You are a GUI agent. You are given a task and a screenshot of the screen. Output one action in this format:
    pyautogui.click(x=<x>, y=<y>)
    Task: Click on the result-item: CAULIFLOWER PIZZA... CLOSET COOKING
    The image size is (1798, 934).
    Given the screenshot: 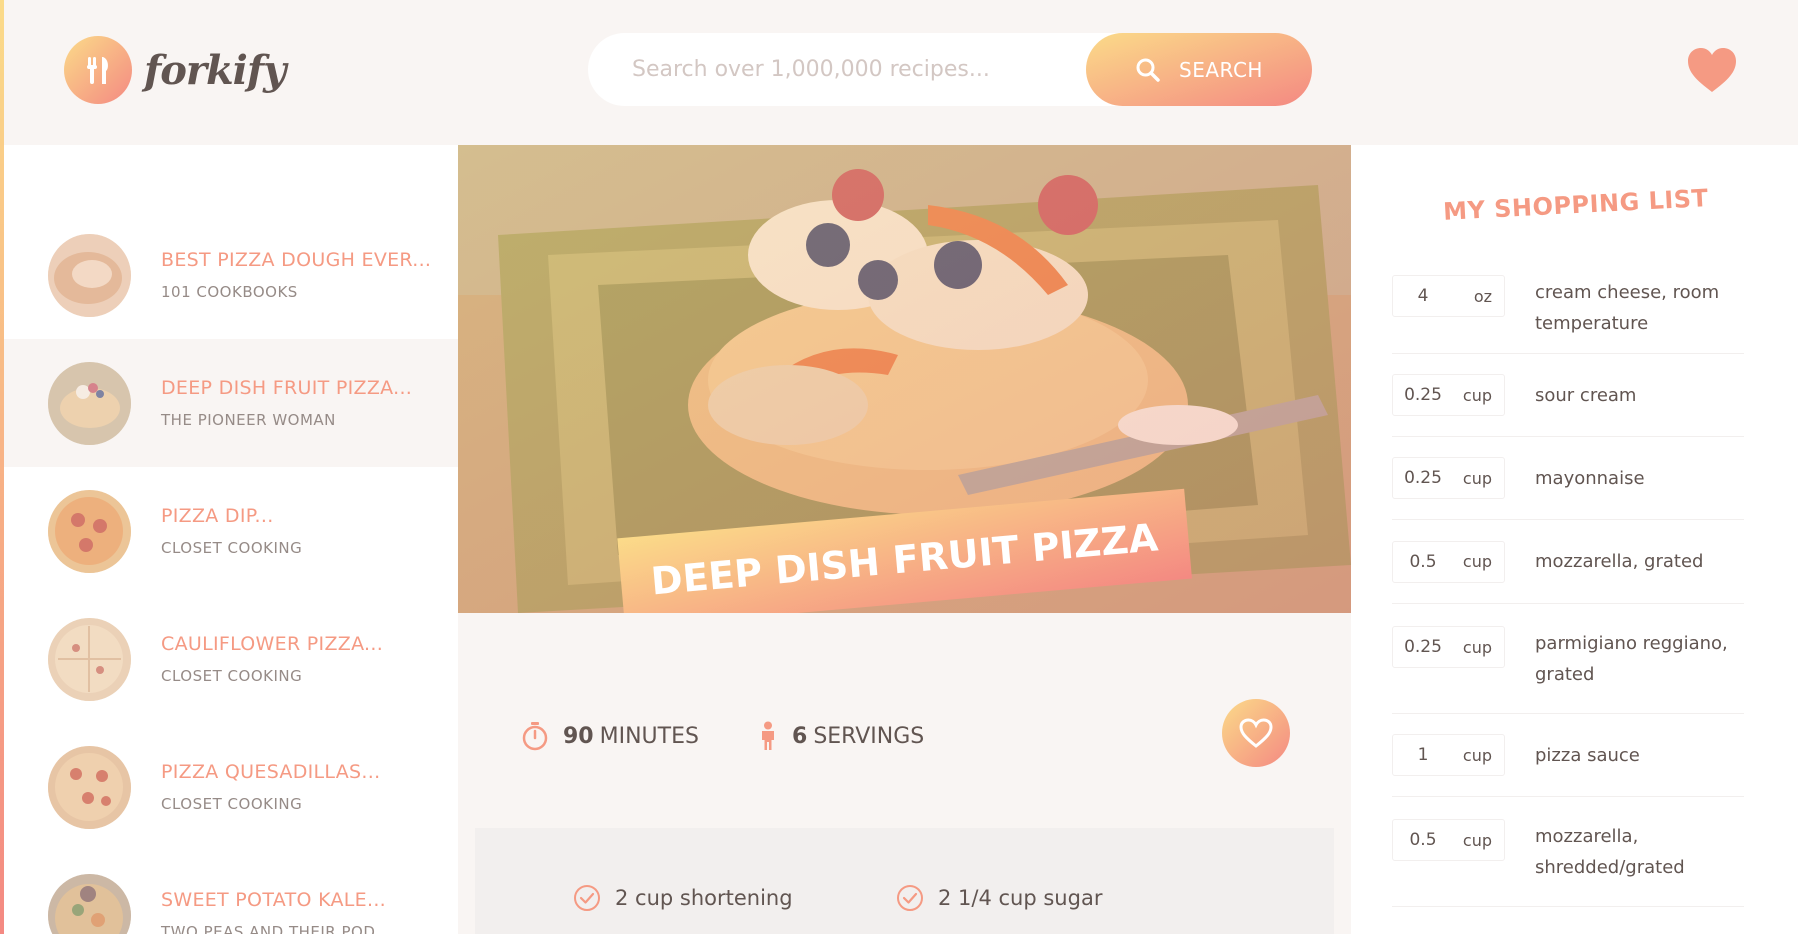 What is the action you would take?
    pyautogui.click(x=231, y=659)
    